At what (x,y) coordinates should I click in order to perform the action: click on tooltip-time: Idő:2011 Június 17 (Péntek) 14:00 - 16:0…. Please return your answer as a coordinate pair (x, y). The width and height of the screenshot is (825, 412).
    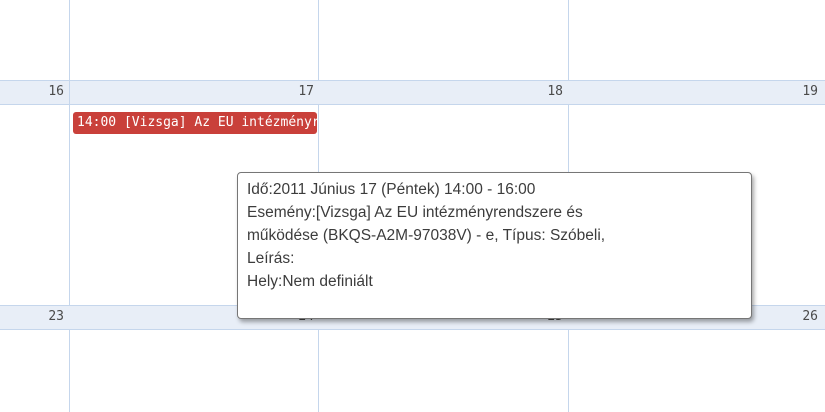
    Looking at the image, I should click on (391, 189).